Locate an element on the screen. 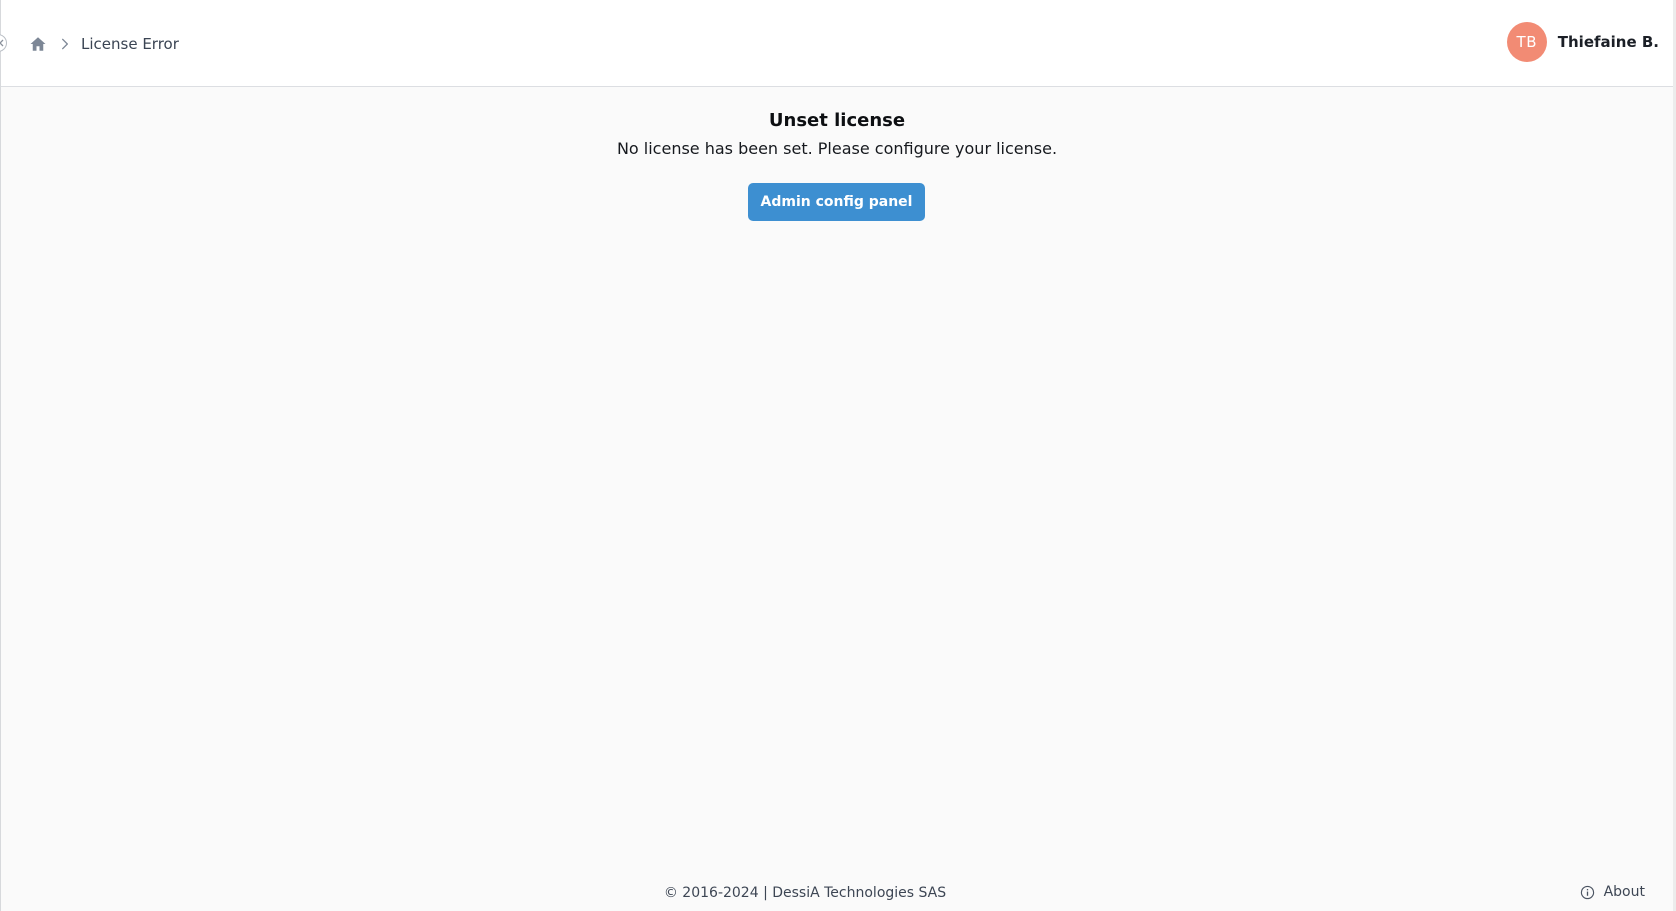 The image size is (1676, 911). home-icon is located at coordinates (38, 44).